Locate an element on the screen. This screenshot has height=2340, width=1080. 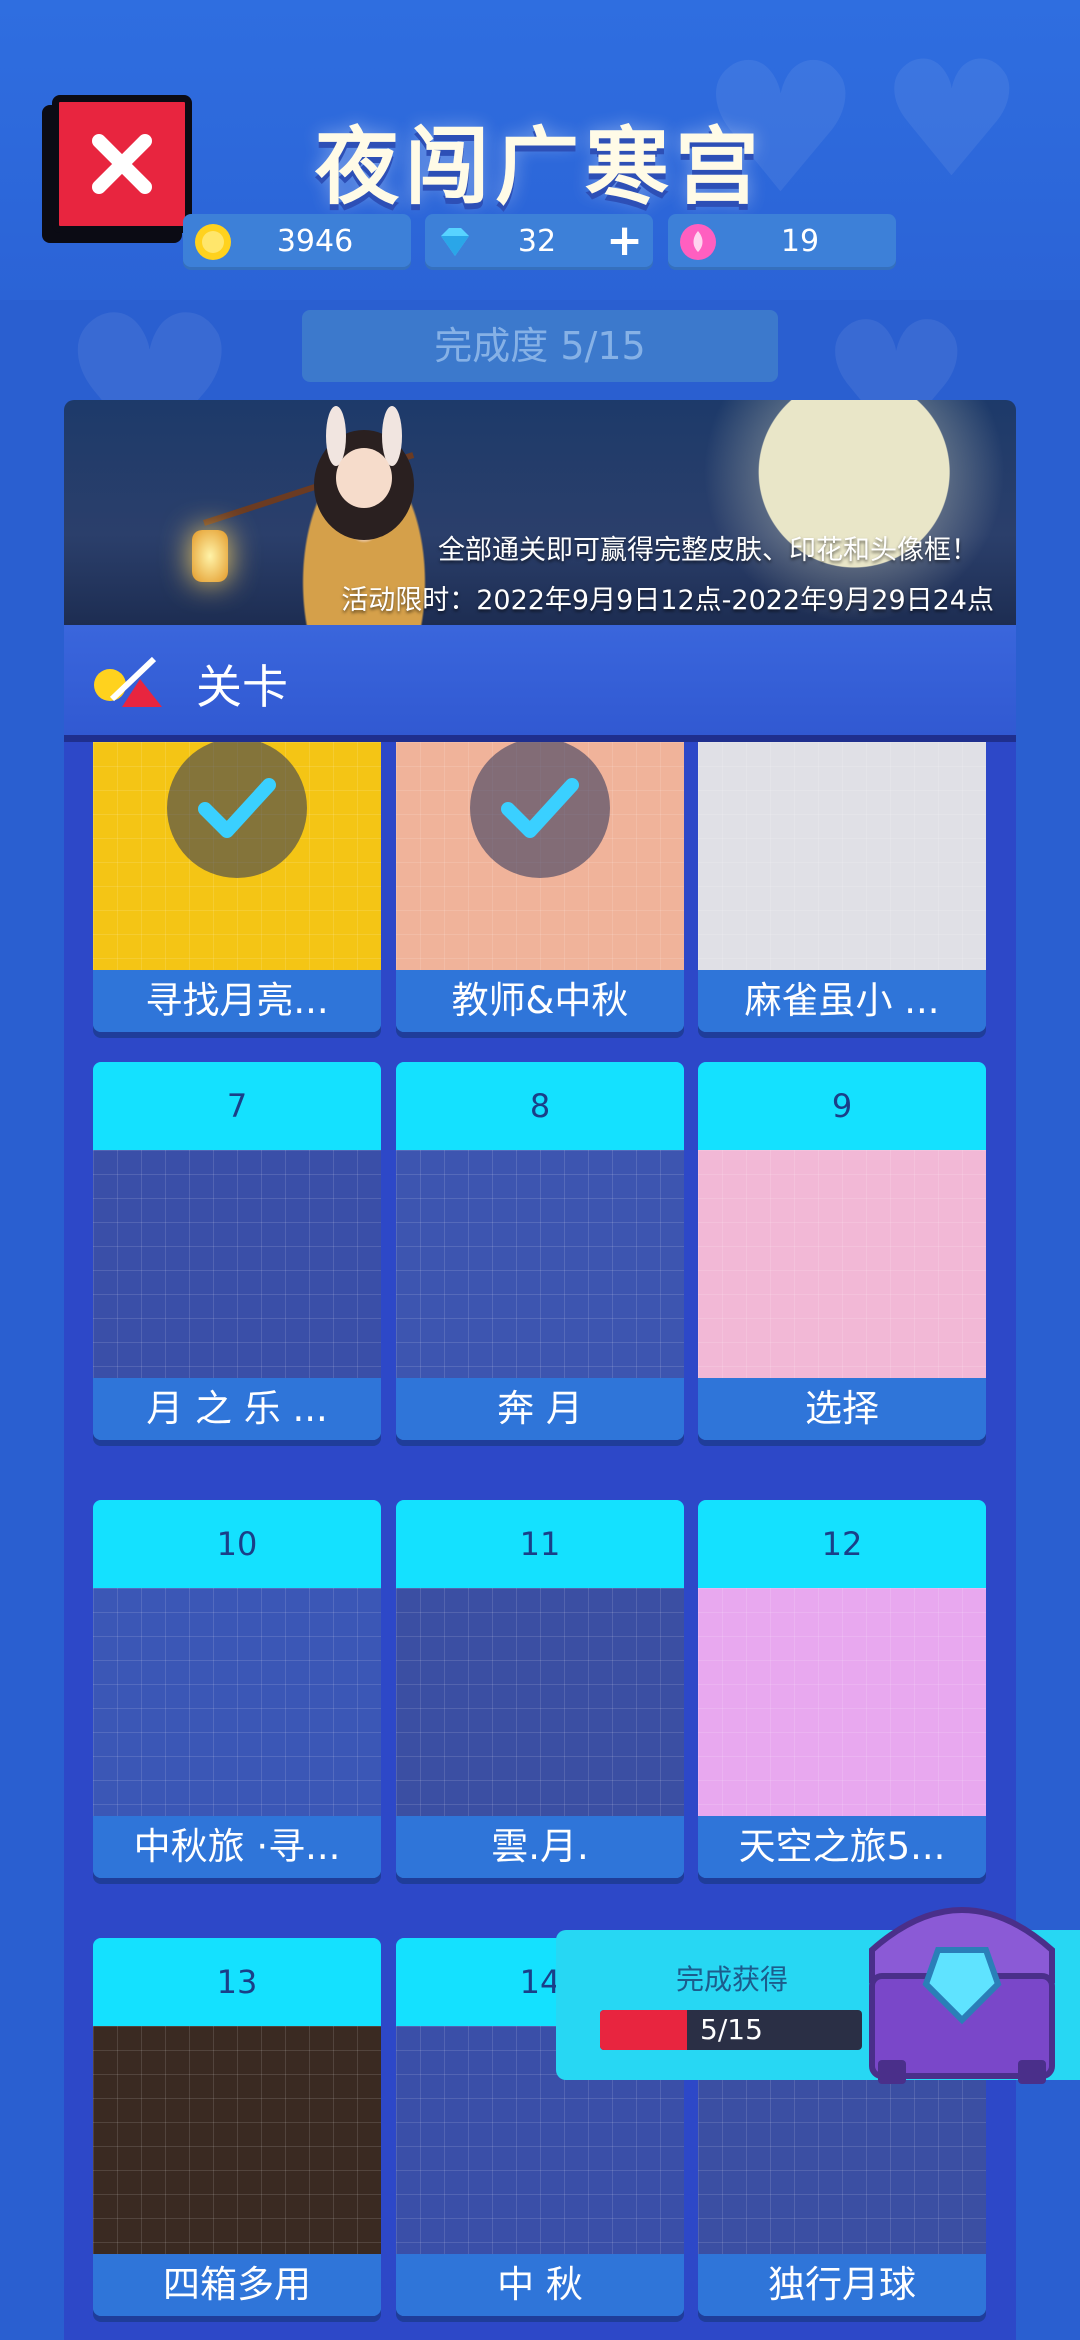
level-number: 9 is located at coordinates (842, 1106).